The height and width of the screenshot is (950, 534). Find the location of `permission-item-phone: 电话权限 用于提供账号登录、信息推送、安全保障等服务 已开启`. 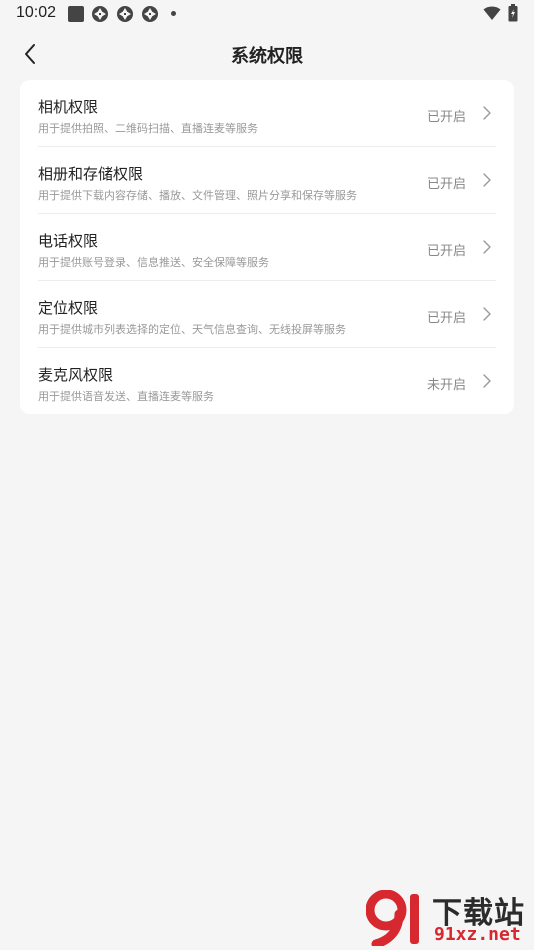

permission-item-phone: 电话权限 用于提供账号登录、信息推送、安全保障等服务 已开启 is located at coordinates (267, 247).